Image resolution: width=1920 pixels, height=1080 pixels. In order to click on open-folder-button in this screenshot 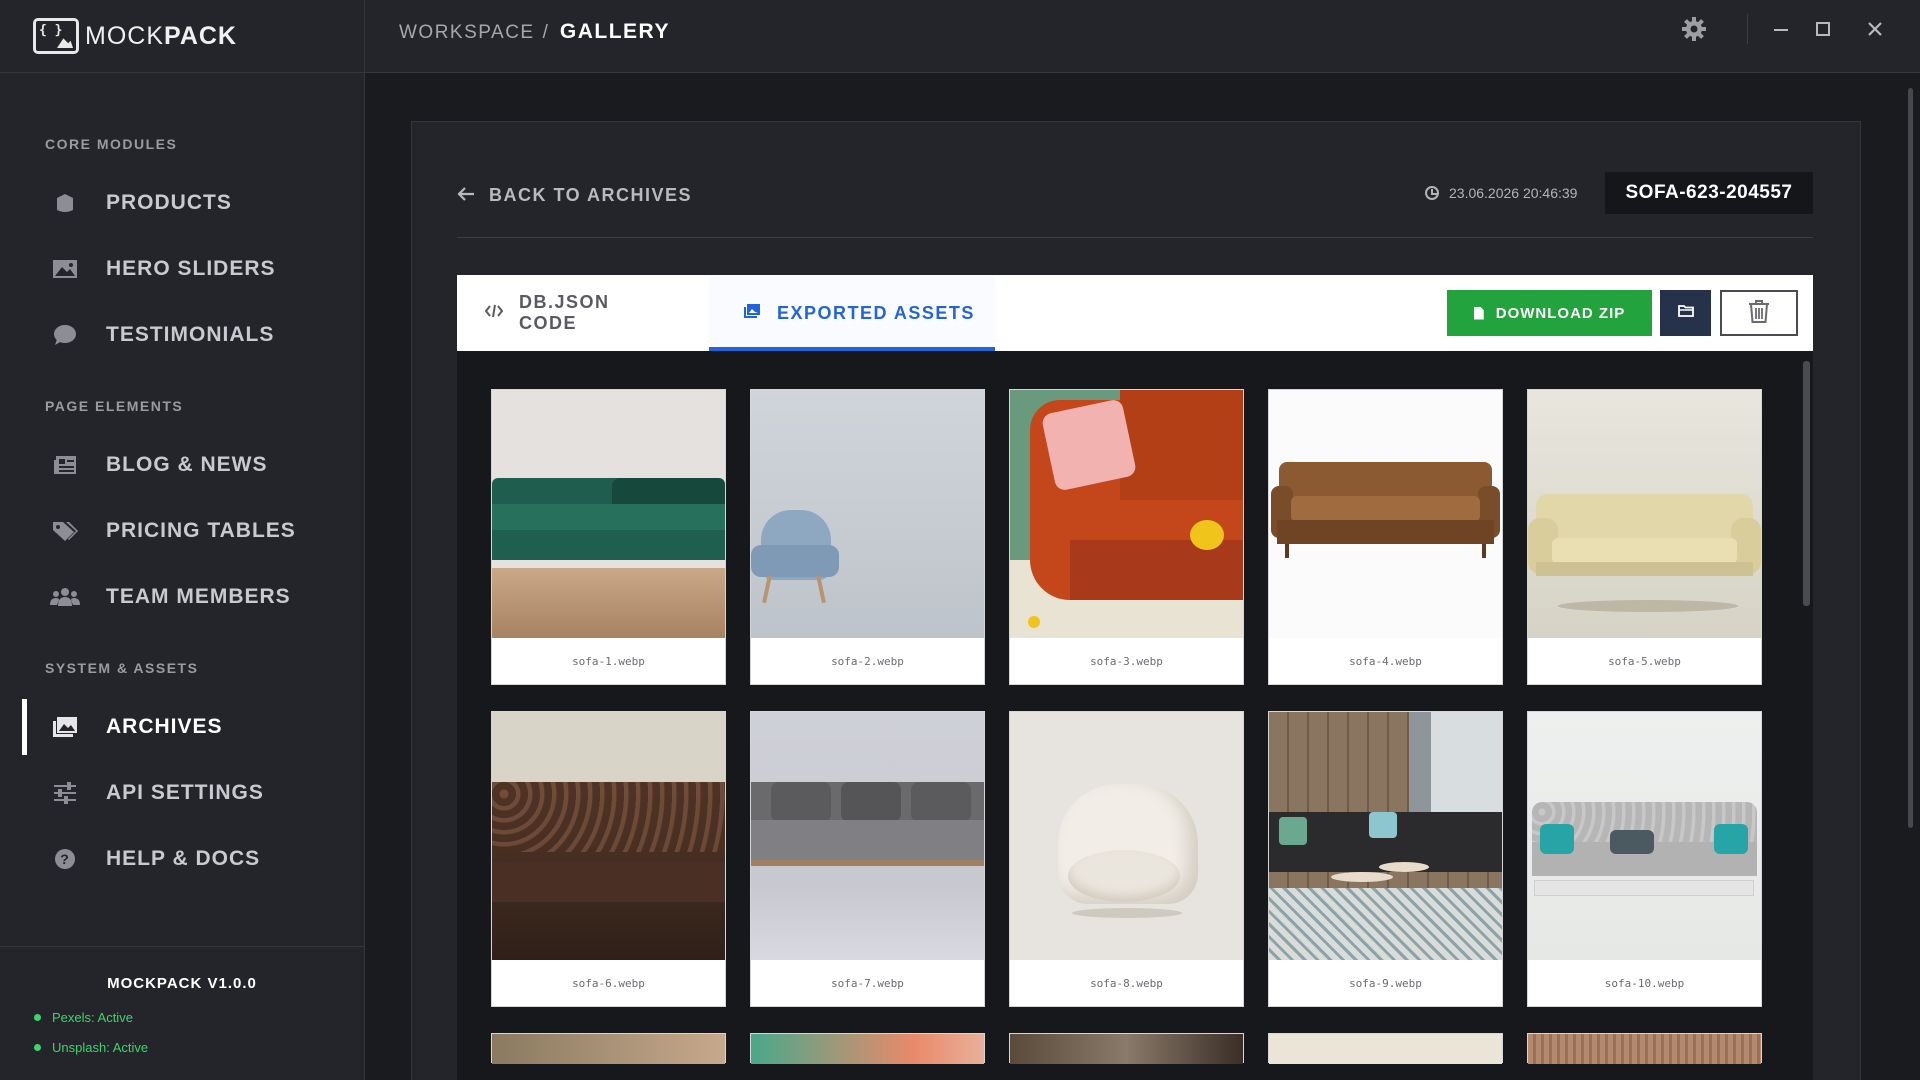, I will do `click(1685, 313)`.